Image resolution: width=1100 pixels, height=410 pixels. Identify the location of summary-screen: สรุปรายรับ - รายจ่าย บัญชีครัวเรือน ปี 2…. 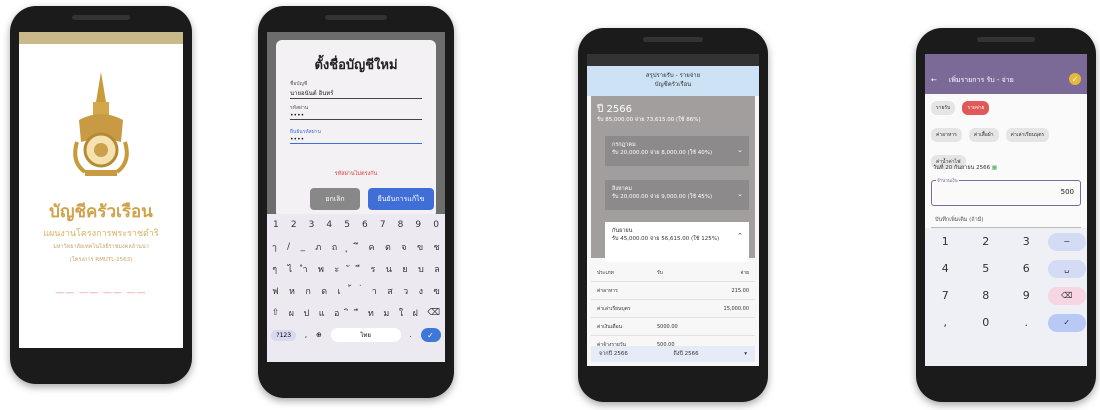
(673, 210).